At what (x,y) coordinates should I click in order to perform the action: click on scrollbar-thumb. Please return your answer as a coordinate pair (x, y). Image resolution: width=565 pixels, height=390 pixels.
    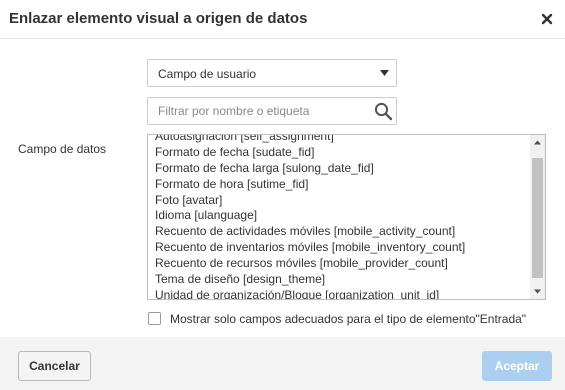
    Looking at the image, I should click on (537, 218).